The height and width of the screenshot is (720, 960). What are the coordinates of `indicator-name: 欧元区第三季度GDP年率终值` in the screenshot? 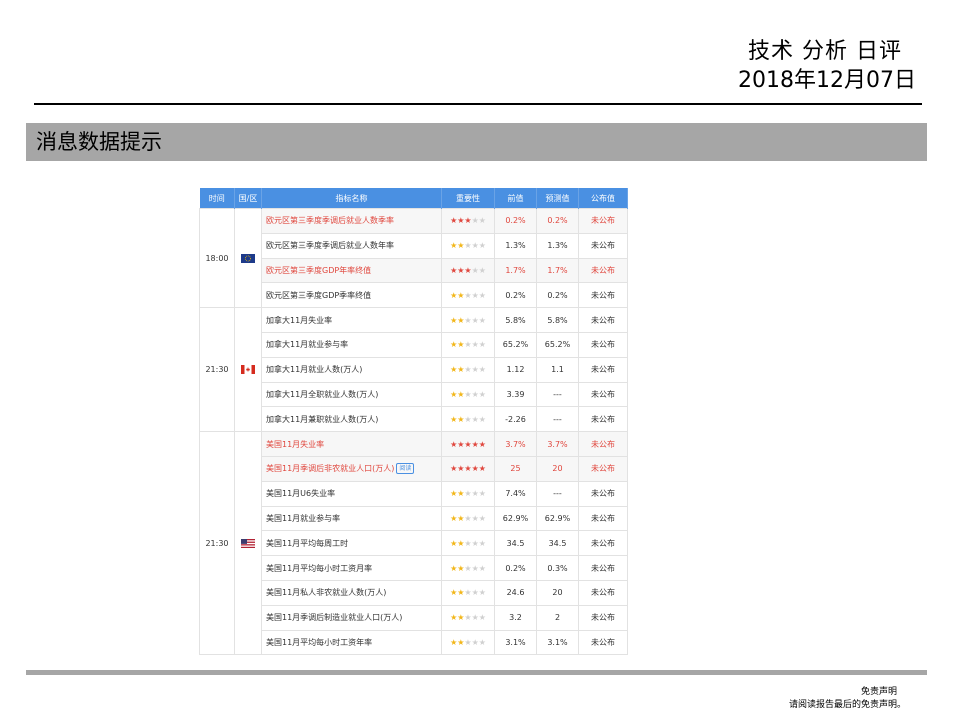 It's located at (318, 270).